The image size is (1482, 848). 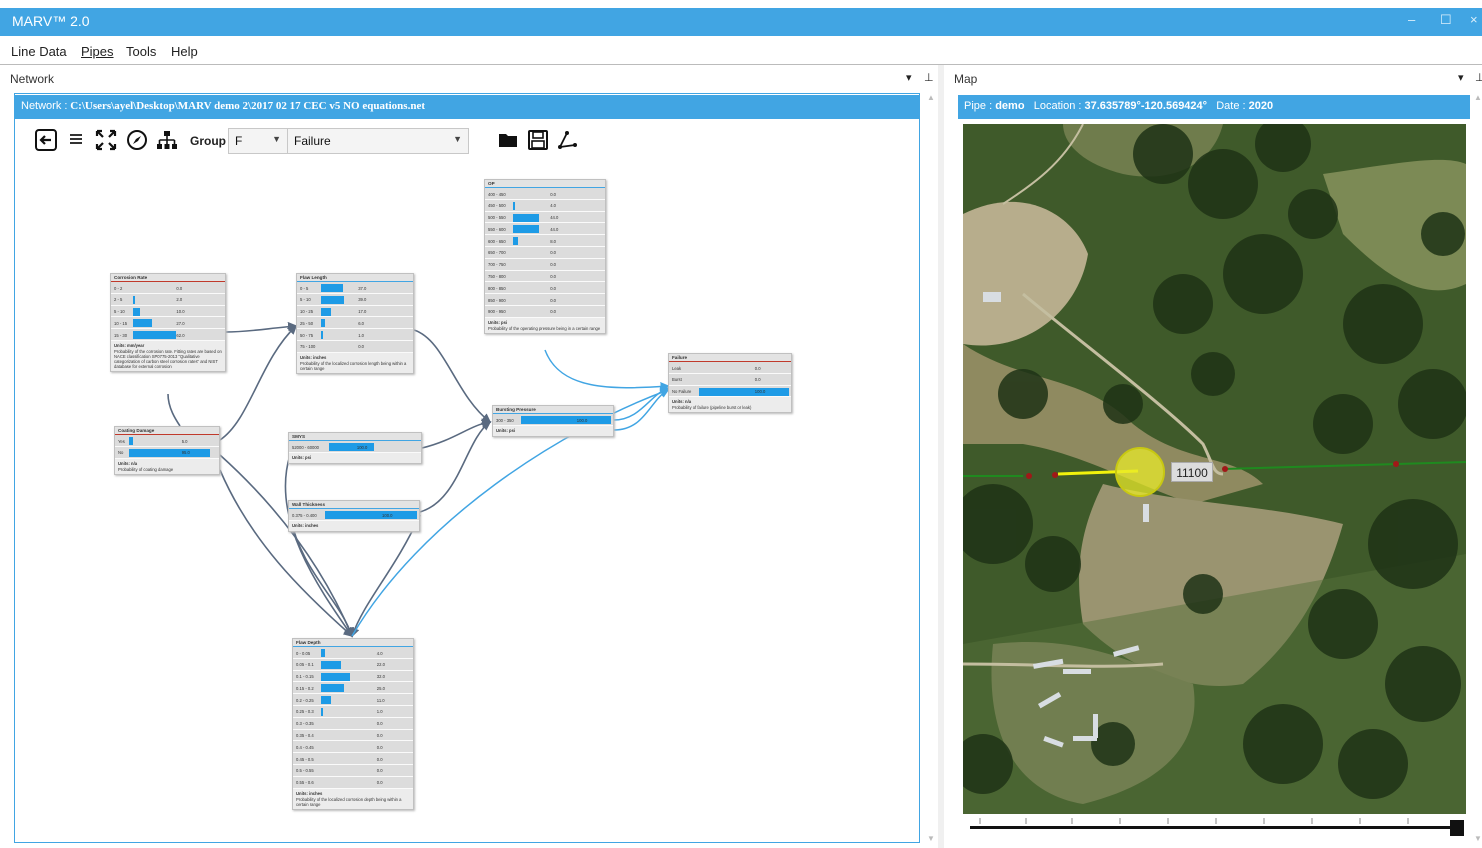 I want to click on node-title: Coating Damage, so click(x=167, y=431).